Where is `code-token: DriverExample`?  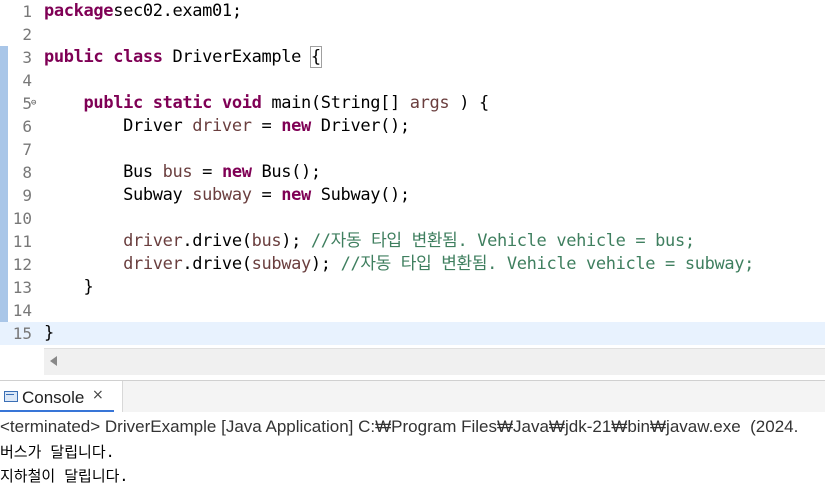
code-token: DriverExample is located at coordinates (236, 57).